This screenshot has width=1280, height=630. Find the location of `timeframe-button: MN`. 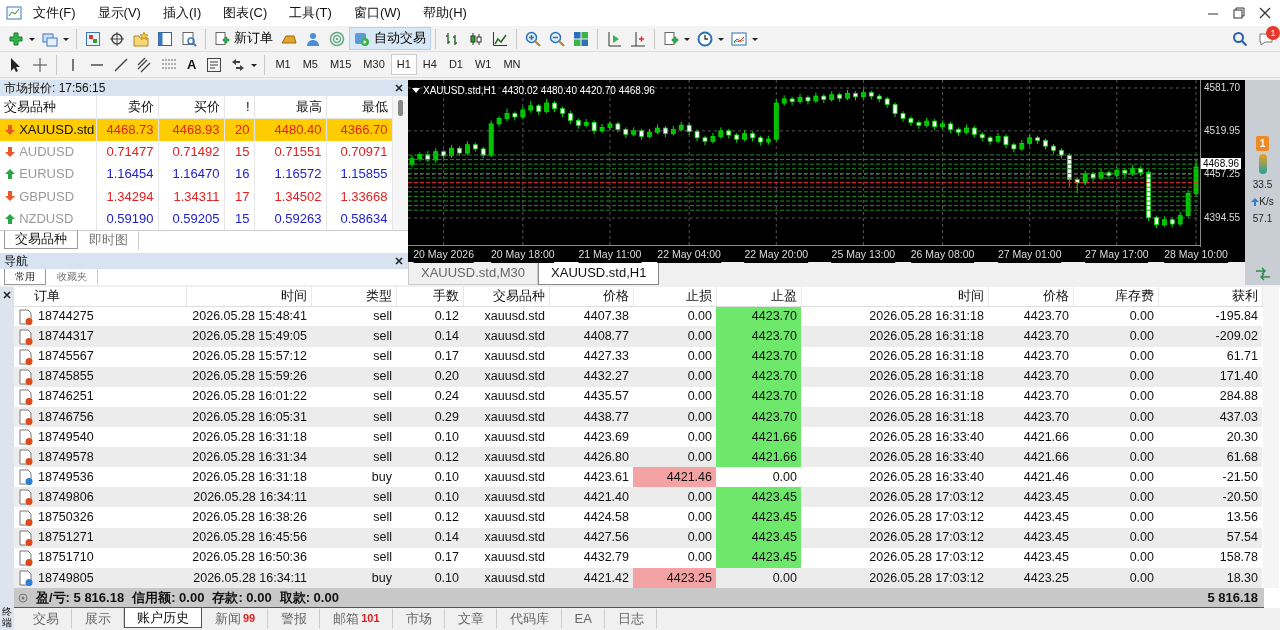

timeframe-button: MN is located at coordinates (512, 64).